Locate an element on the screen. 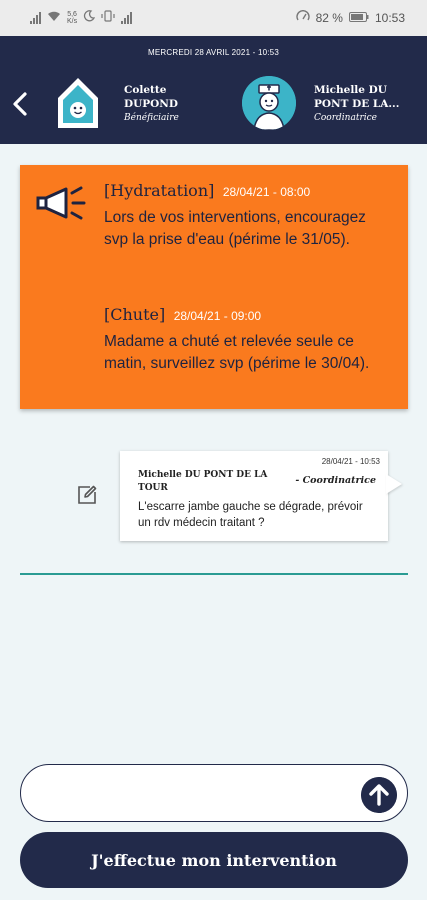 The height and width of the screenshot is (900, 427). beneficiary-last-name: DUPOND is located at coordinates (151, 104).